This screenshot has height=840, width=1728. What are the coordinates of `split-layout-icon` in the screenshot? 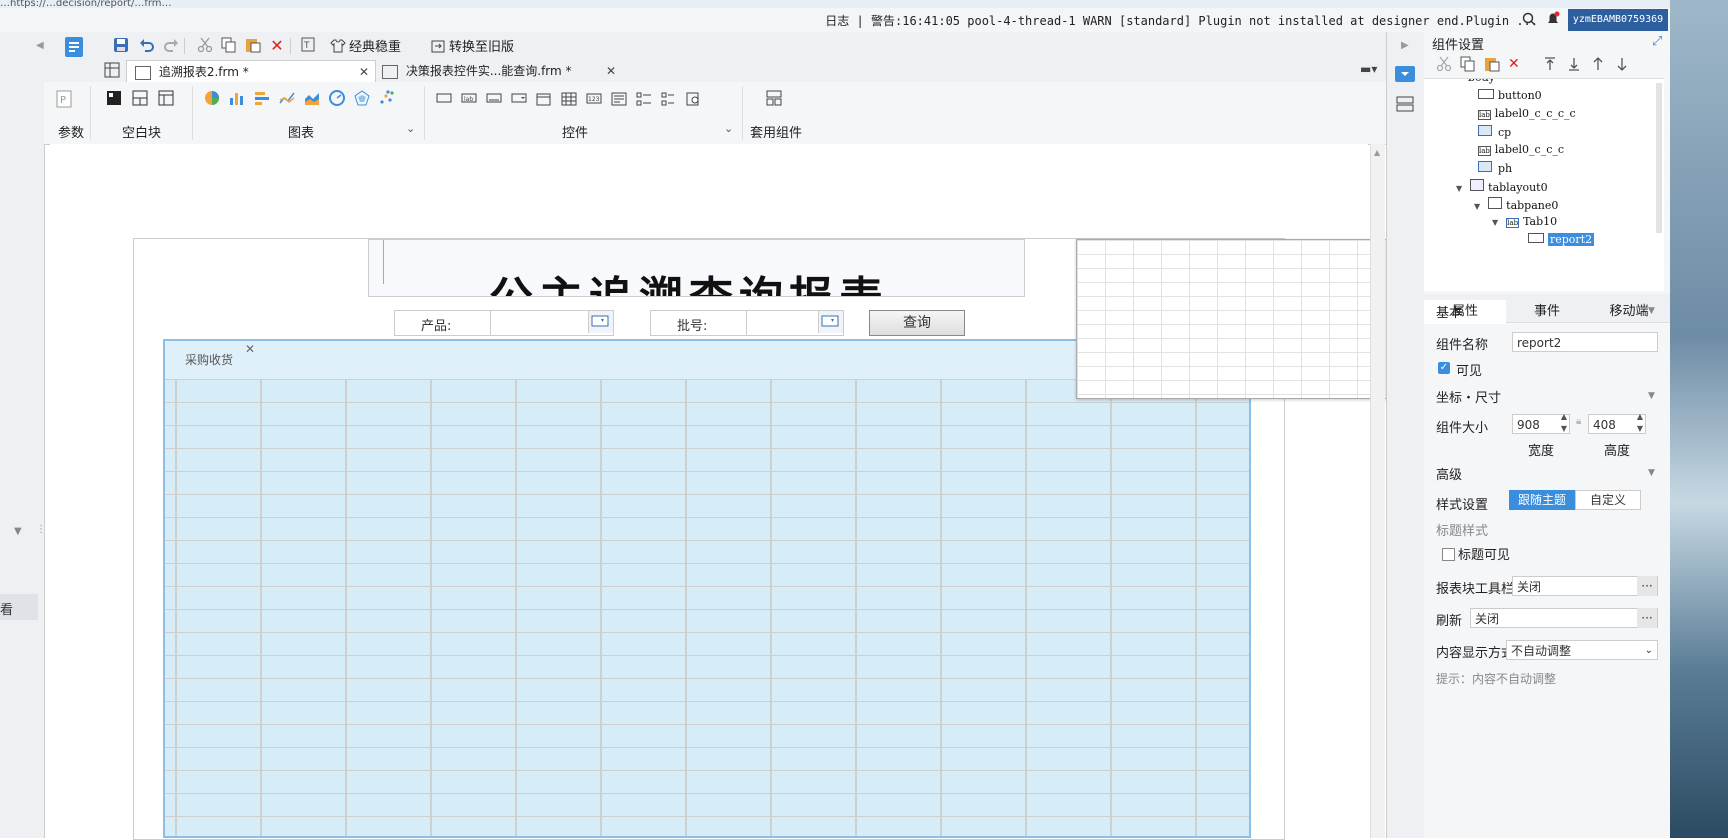 It's located at (140, 98).